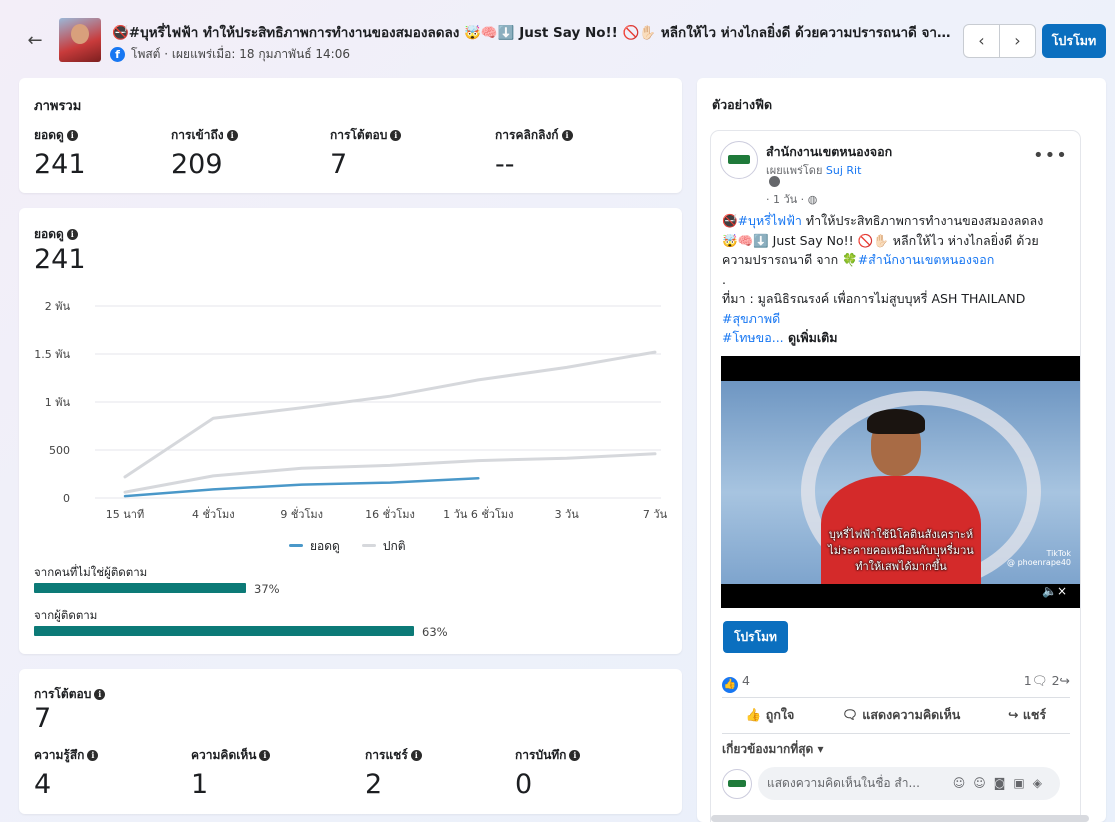 Image resolution: width=1115 pixels, height=822 pixels. Describe the element at coordinates (812, 199) in the screenshot. I see `globe-icon: ◍` at that location.